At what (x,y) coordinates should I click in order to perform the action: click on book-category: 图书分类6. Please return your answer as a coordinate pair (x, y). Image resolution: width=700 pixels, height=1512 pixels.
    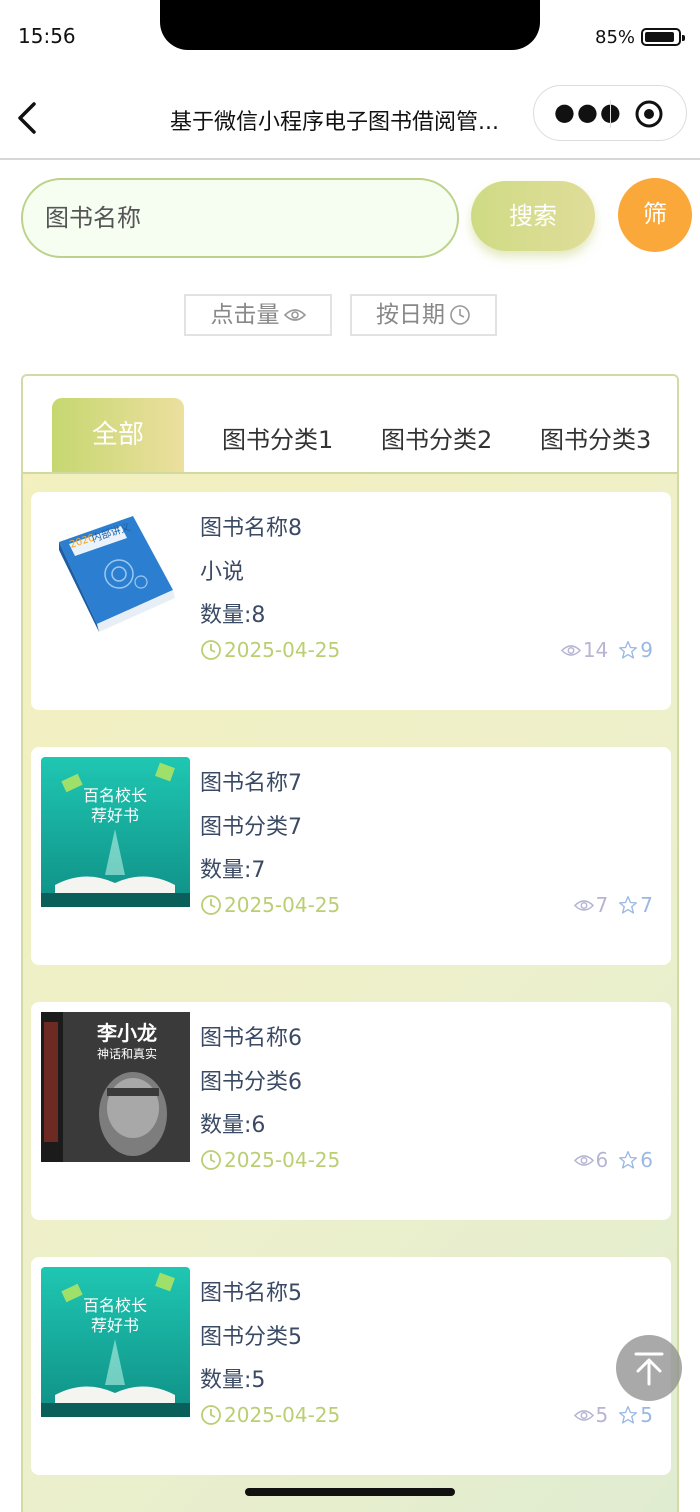
    Looking at the image, I should click on (251, 1082).